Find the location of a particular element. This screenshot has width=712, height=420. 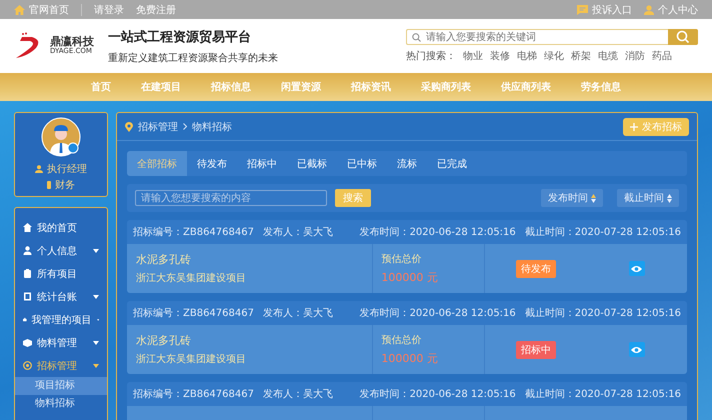

hot-search-link: 药品 is located at coordinates (662, 56).